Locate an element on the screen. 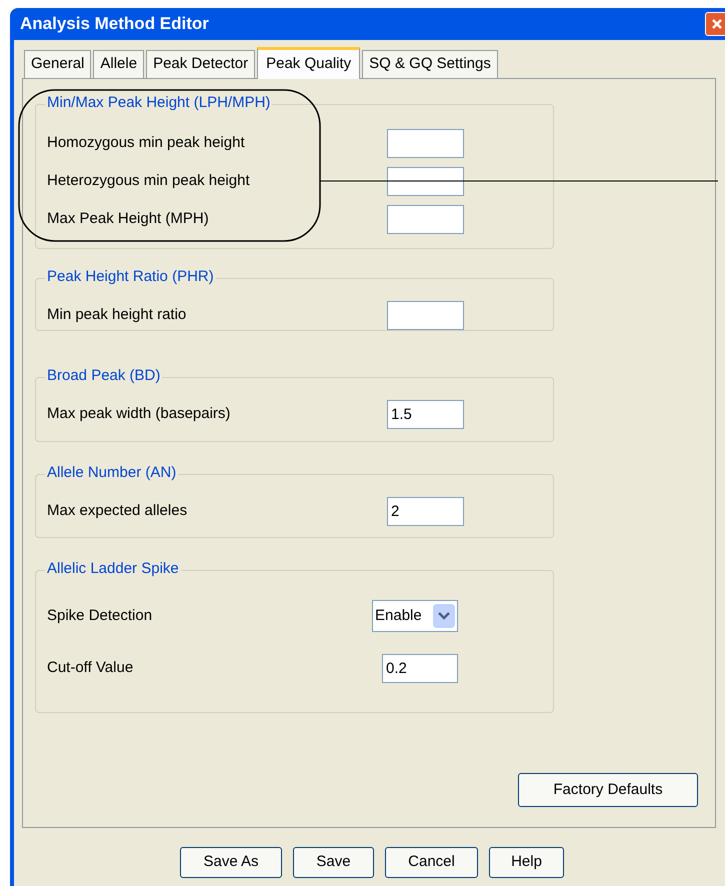  factory-defaults-button: Factory Defaults is located at coordinates (608, 790).